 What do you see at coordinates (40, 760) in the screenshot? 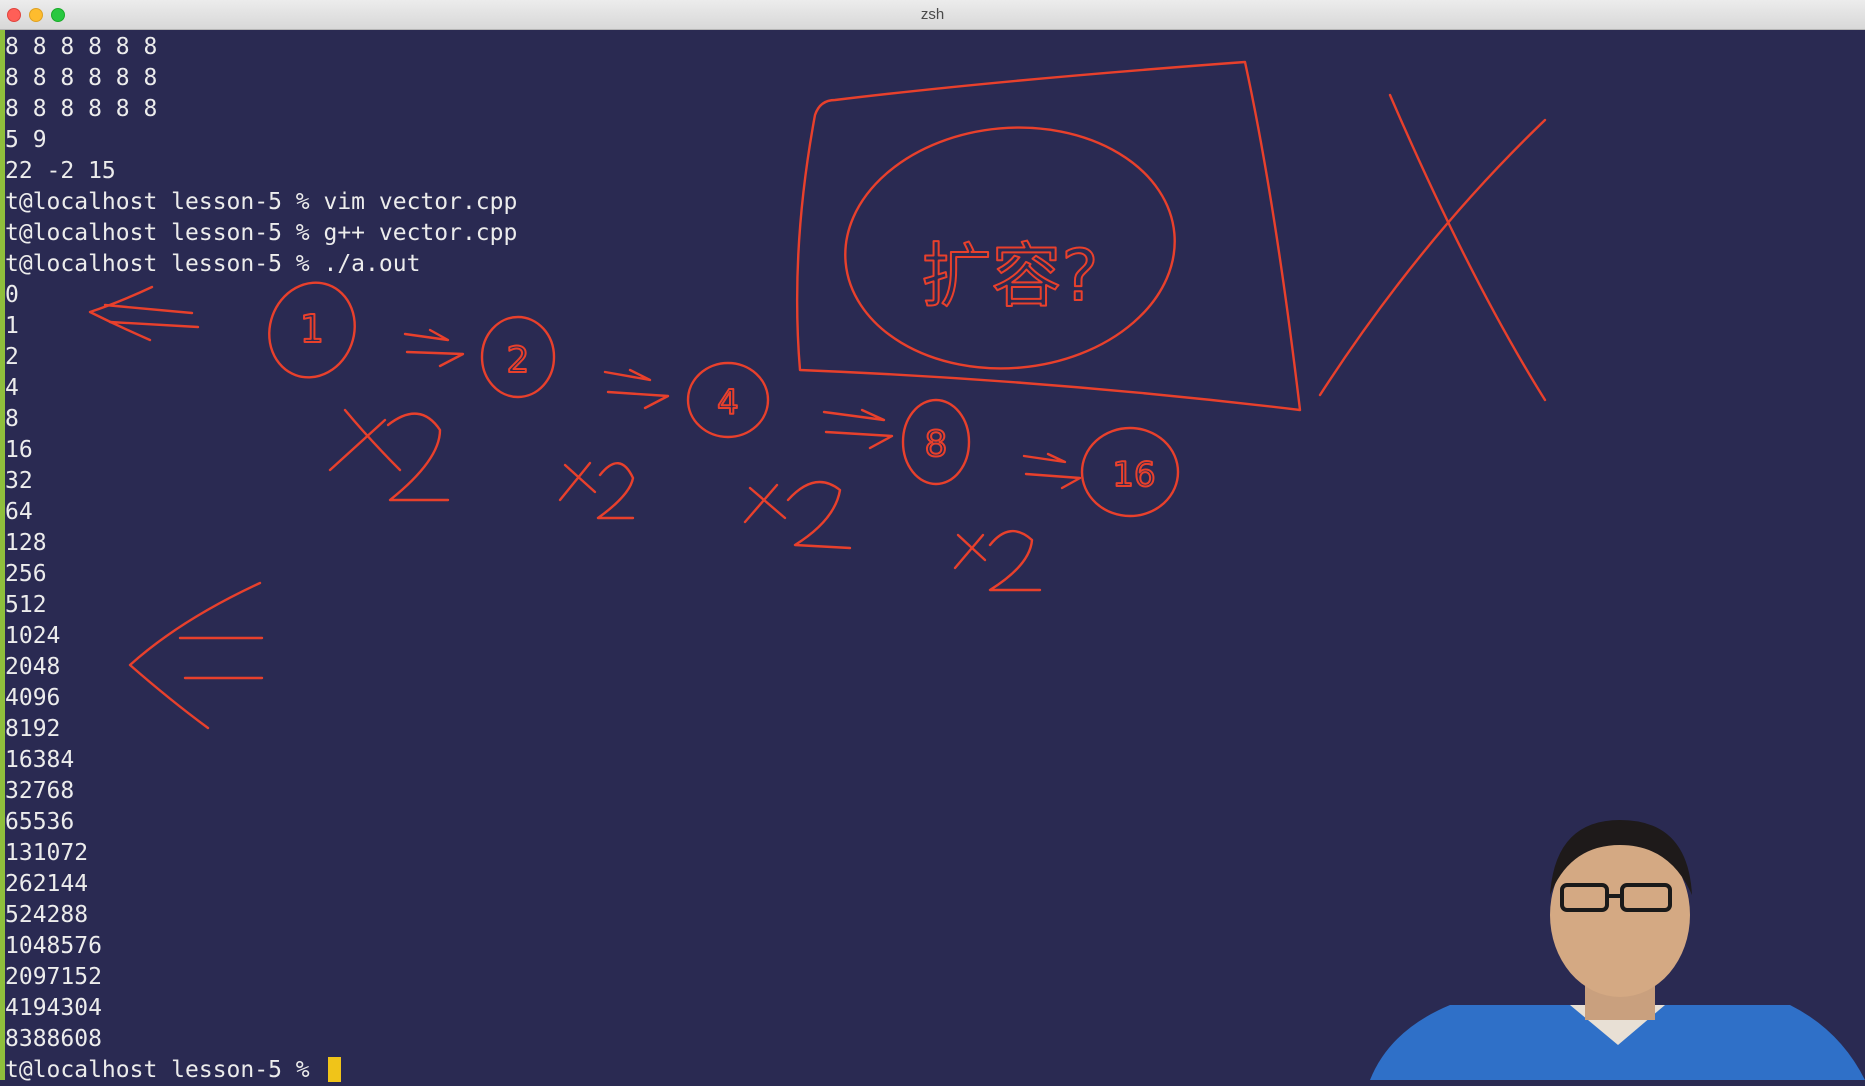
I see `terminal-line: 16384` at bounding box center [40, 760].